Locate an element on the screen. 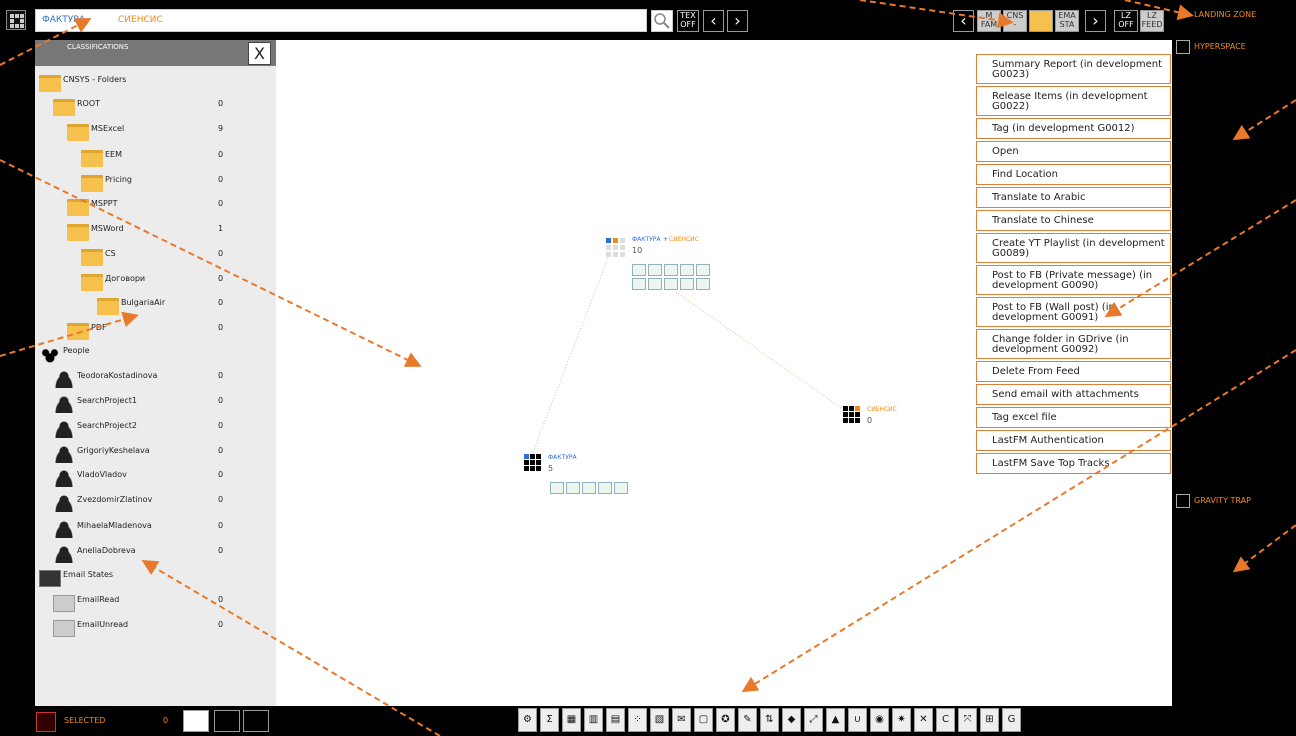 Image resolution: width=1296 pixels, height=736 pixels. expand-icon: ⤢ is located at coordinates (813, 720).